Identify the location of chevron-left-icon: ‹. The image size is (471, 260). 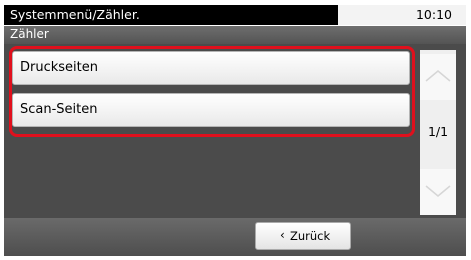
(282, 235).